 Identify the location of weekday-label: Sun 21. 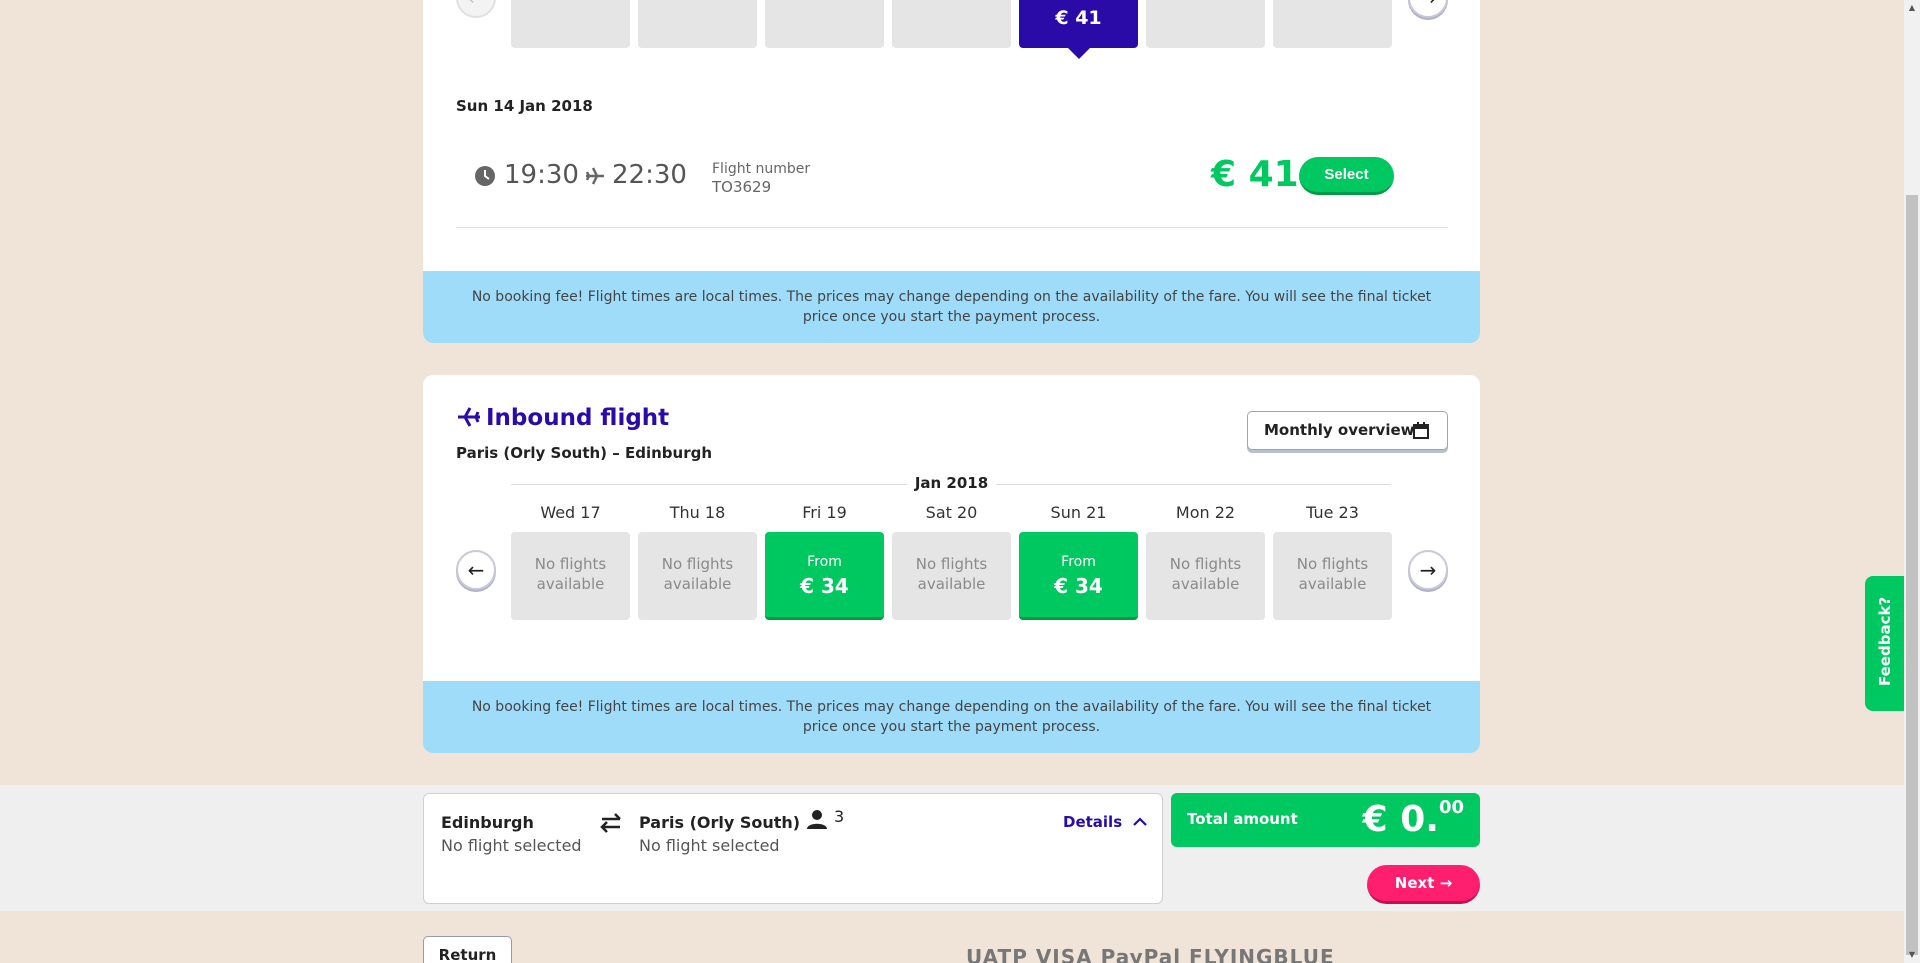
(1078, 512).